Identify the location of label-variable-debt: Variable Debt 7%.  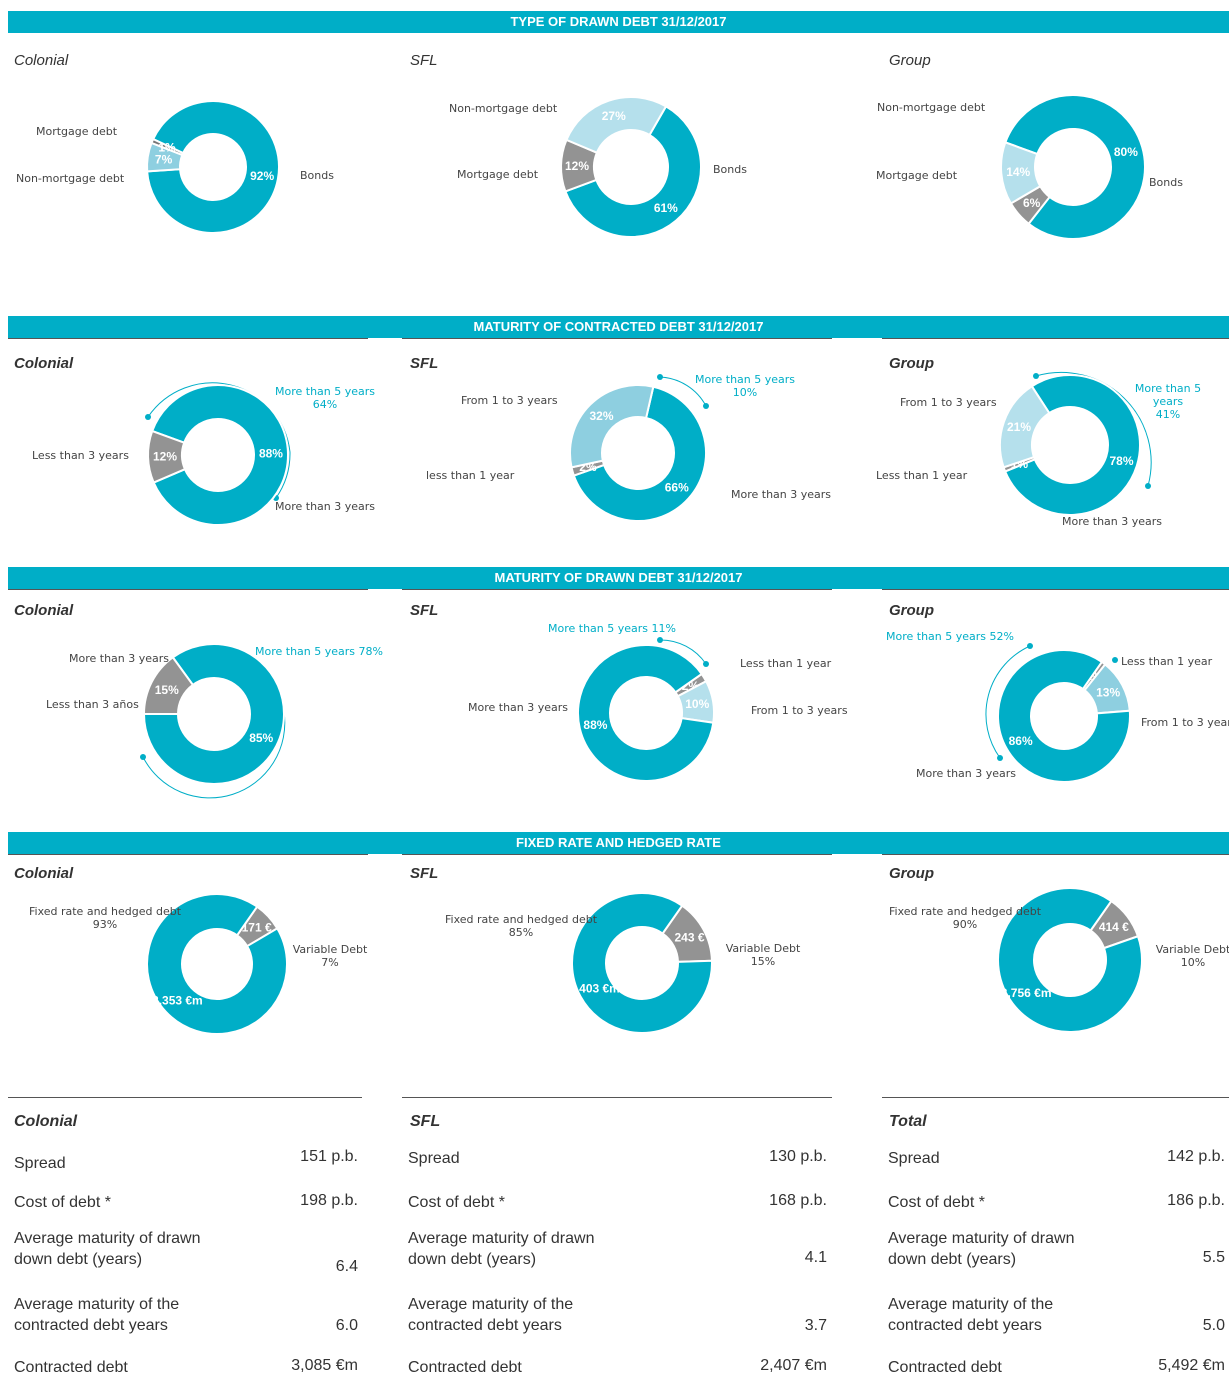
(330, 956).